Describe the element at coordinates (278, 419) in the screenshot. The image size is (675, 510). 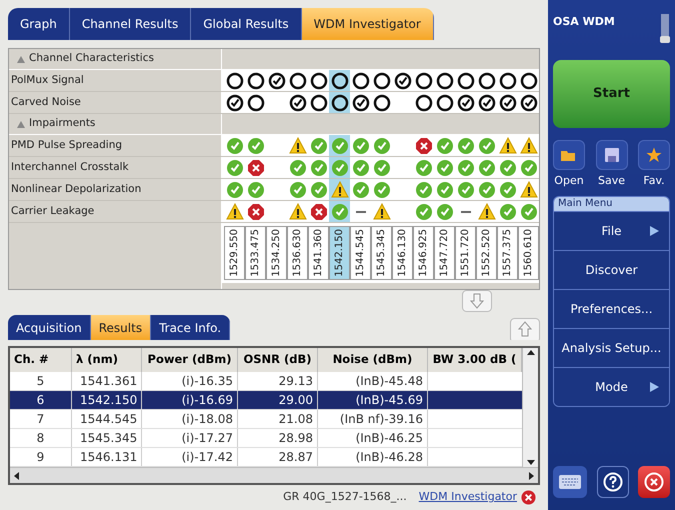
I see `table-cell: 21.08` at that location.